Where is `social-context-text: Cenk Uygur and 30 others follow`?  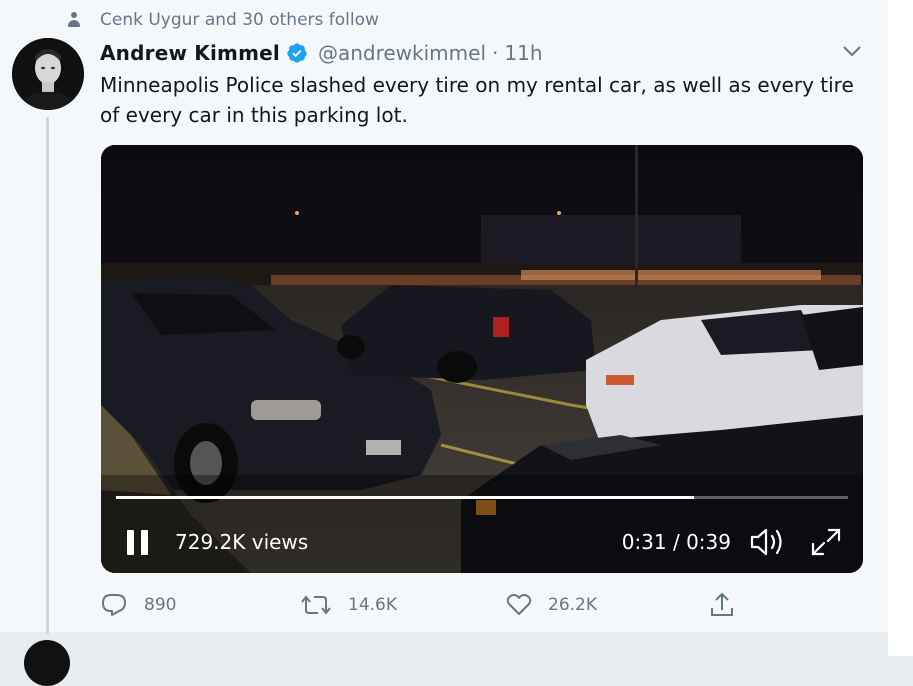 social-context-text: Cenk Uygur and 30 others follow is located at coordinates (239, 20).